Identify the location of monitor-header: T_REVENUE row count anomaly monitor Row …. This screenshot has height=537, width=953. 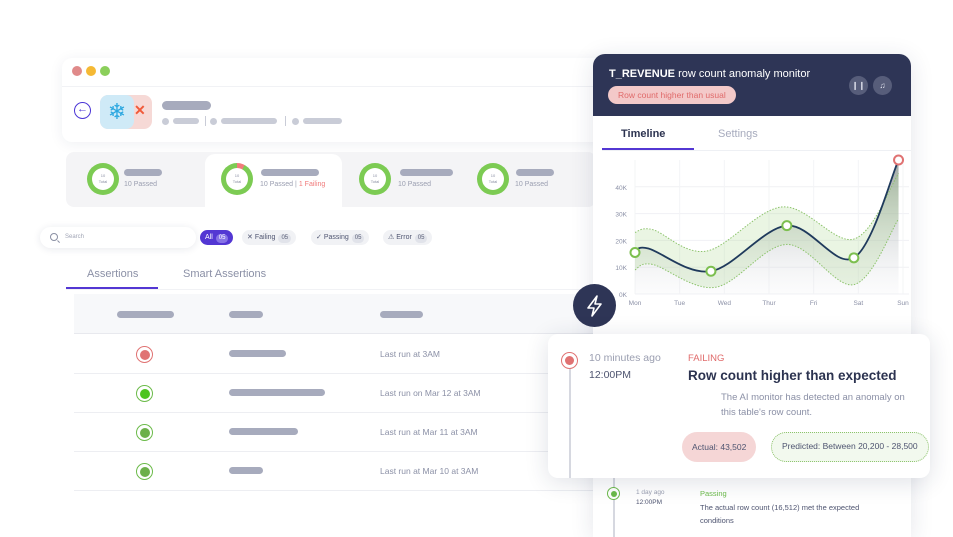
(752, 85).